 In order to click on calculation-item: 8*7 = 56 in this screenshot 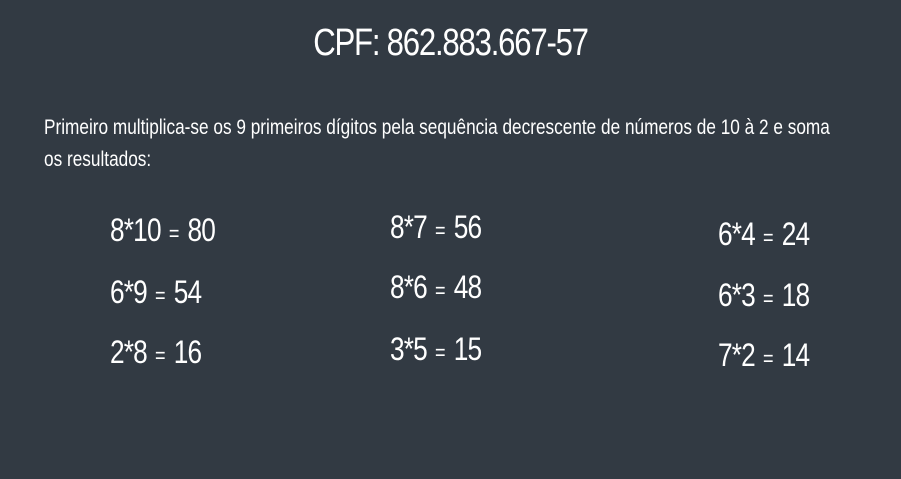, I will do `click(436, 227)`.